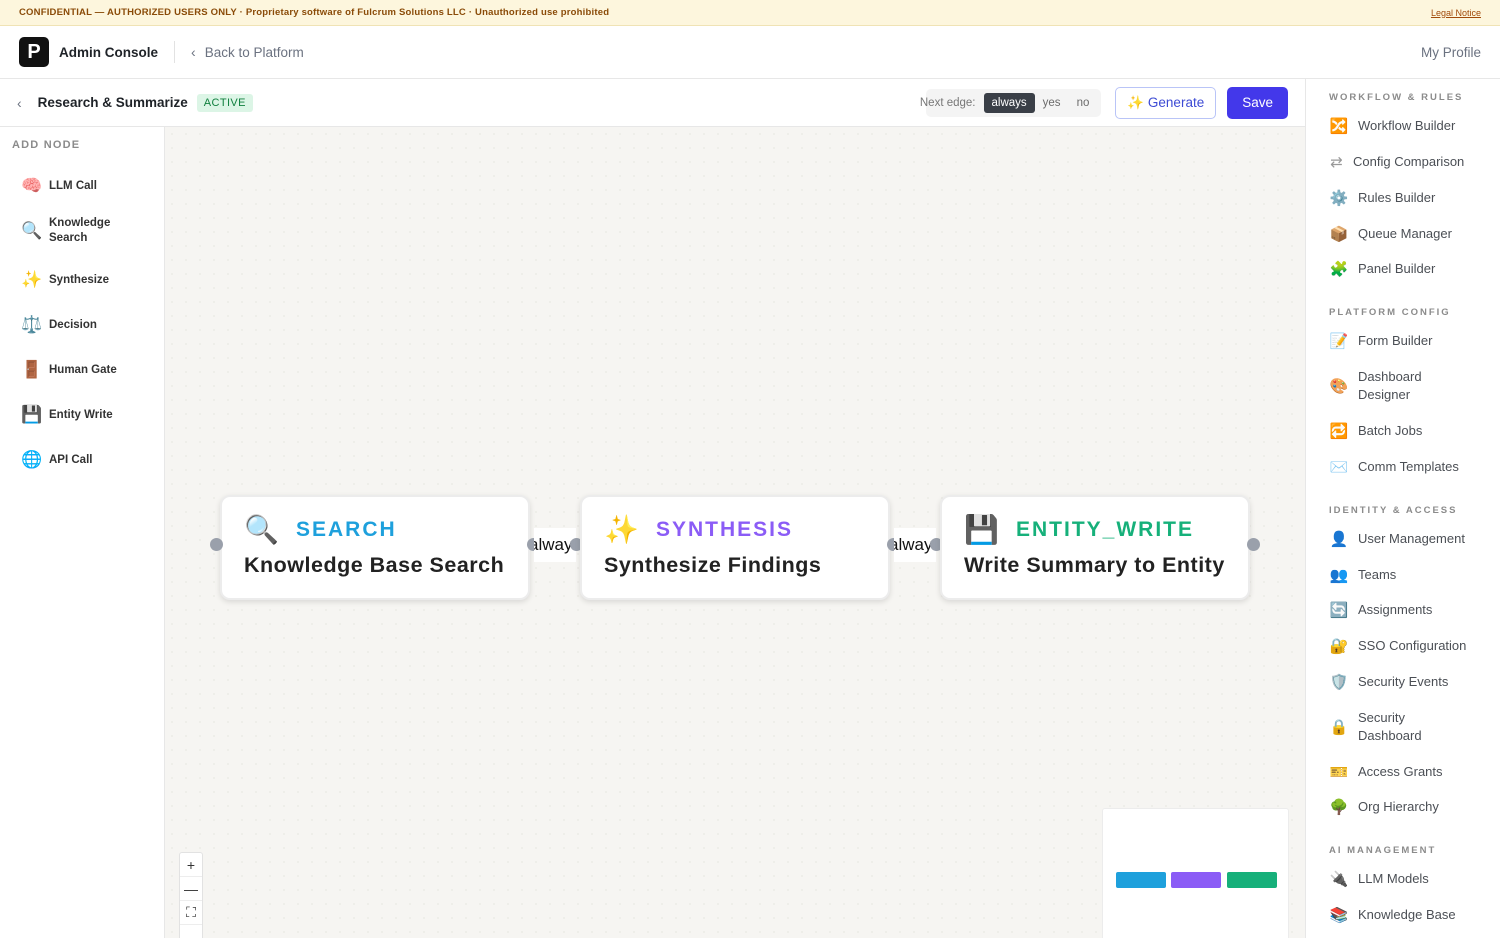 The width and height of the screenshot is (1500, 938). I want to click on memo-icon: 📝, so click(1339, 341).